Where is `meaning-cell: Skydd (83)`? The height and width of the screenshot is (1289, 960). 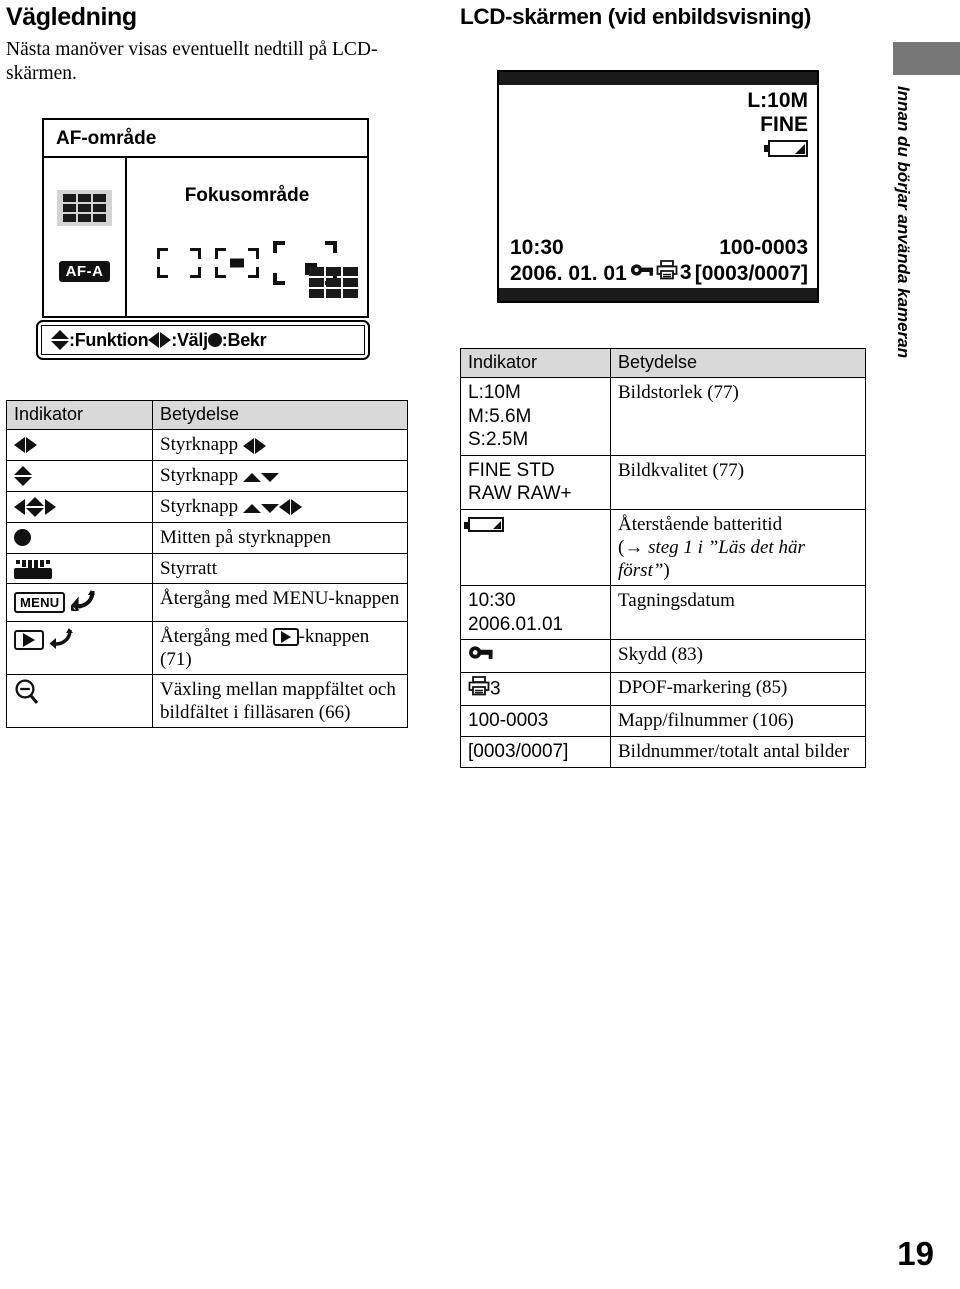
meaning-cell: Skydd (83) is located at coordinates (738, 656).